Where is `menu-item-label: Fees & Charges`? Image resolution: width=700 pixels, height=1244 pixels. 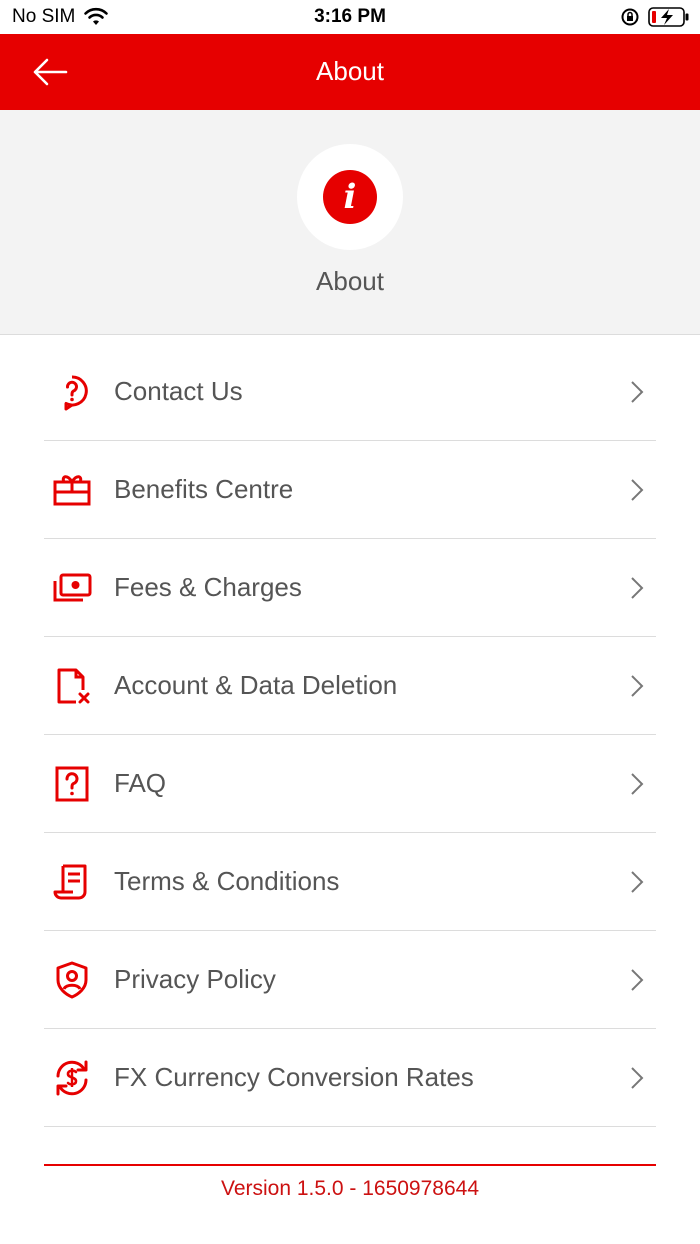
menu-item-label: Fees & Charges is located at coordinates (208, 587).